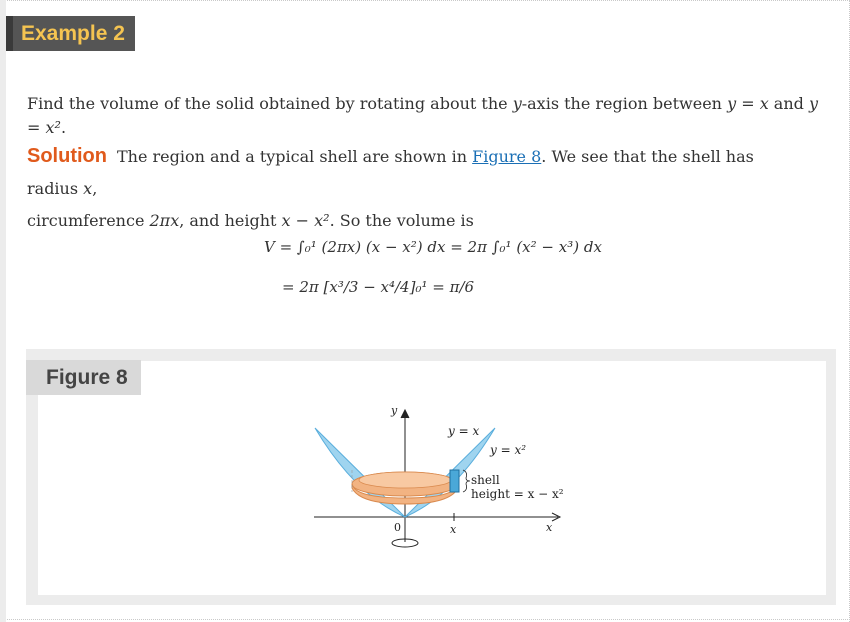 This screenshot has width=850, height=622. What do you see at coordinates (453, 529) in the screenshot?
I see `x-tick-label: x` at bounding box center [453, 529].